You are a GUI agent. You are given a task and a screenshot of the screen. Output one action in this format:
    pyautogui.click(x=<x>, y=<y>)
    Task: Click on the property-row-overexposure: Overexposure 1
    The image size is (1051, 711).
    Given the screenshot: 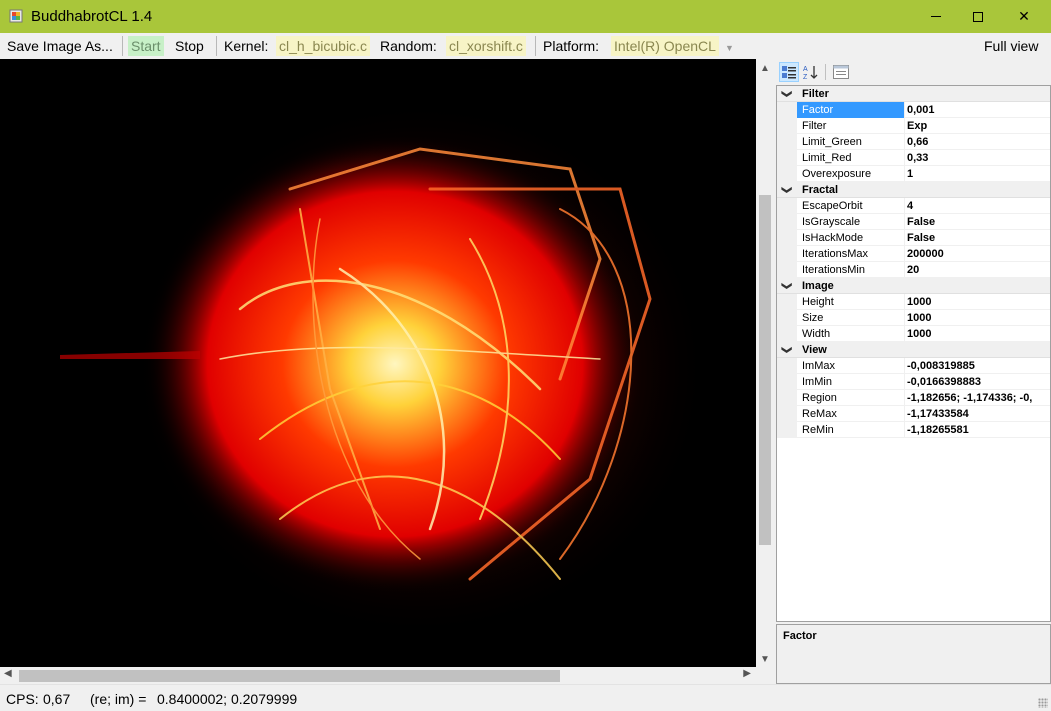 What is the action you would take?
    pyautogui.click(x=913, y=174)
    